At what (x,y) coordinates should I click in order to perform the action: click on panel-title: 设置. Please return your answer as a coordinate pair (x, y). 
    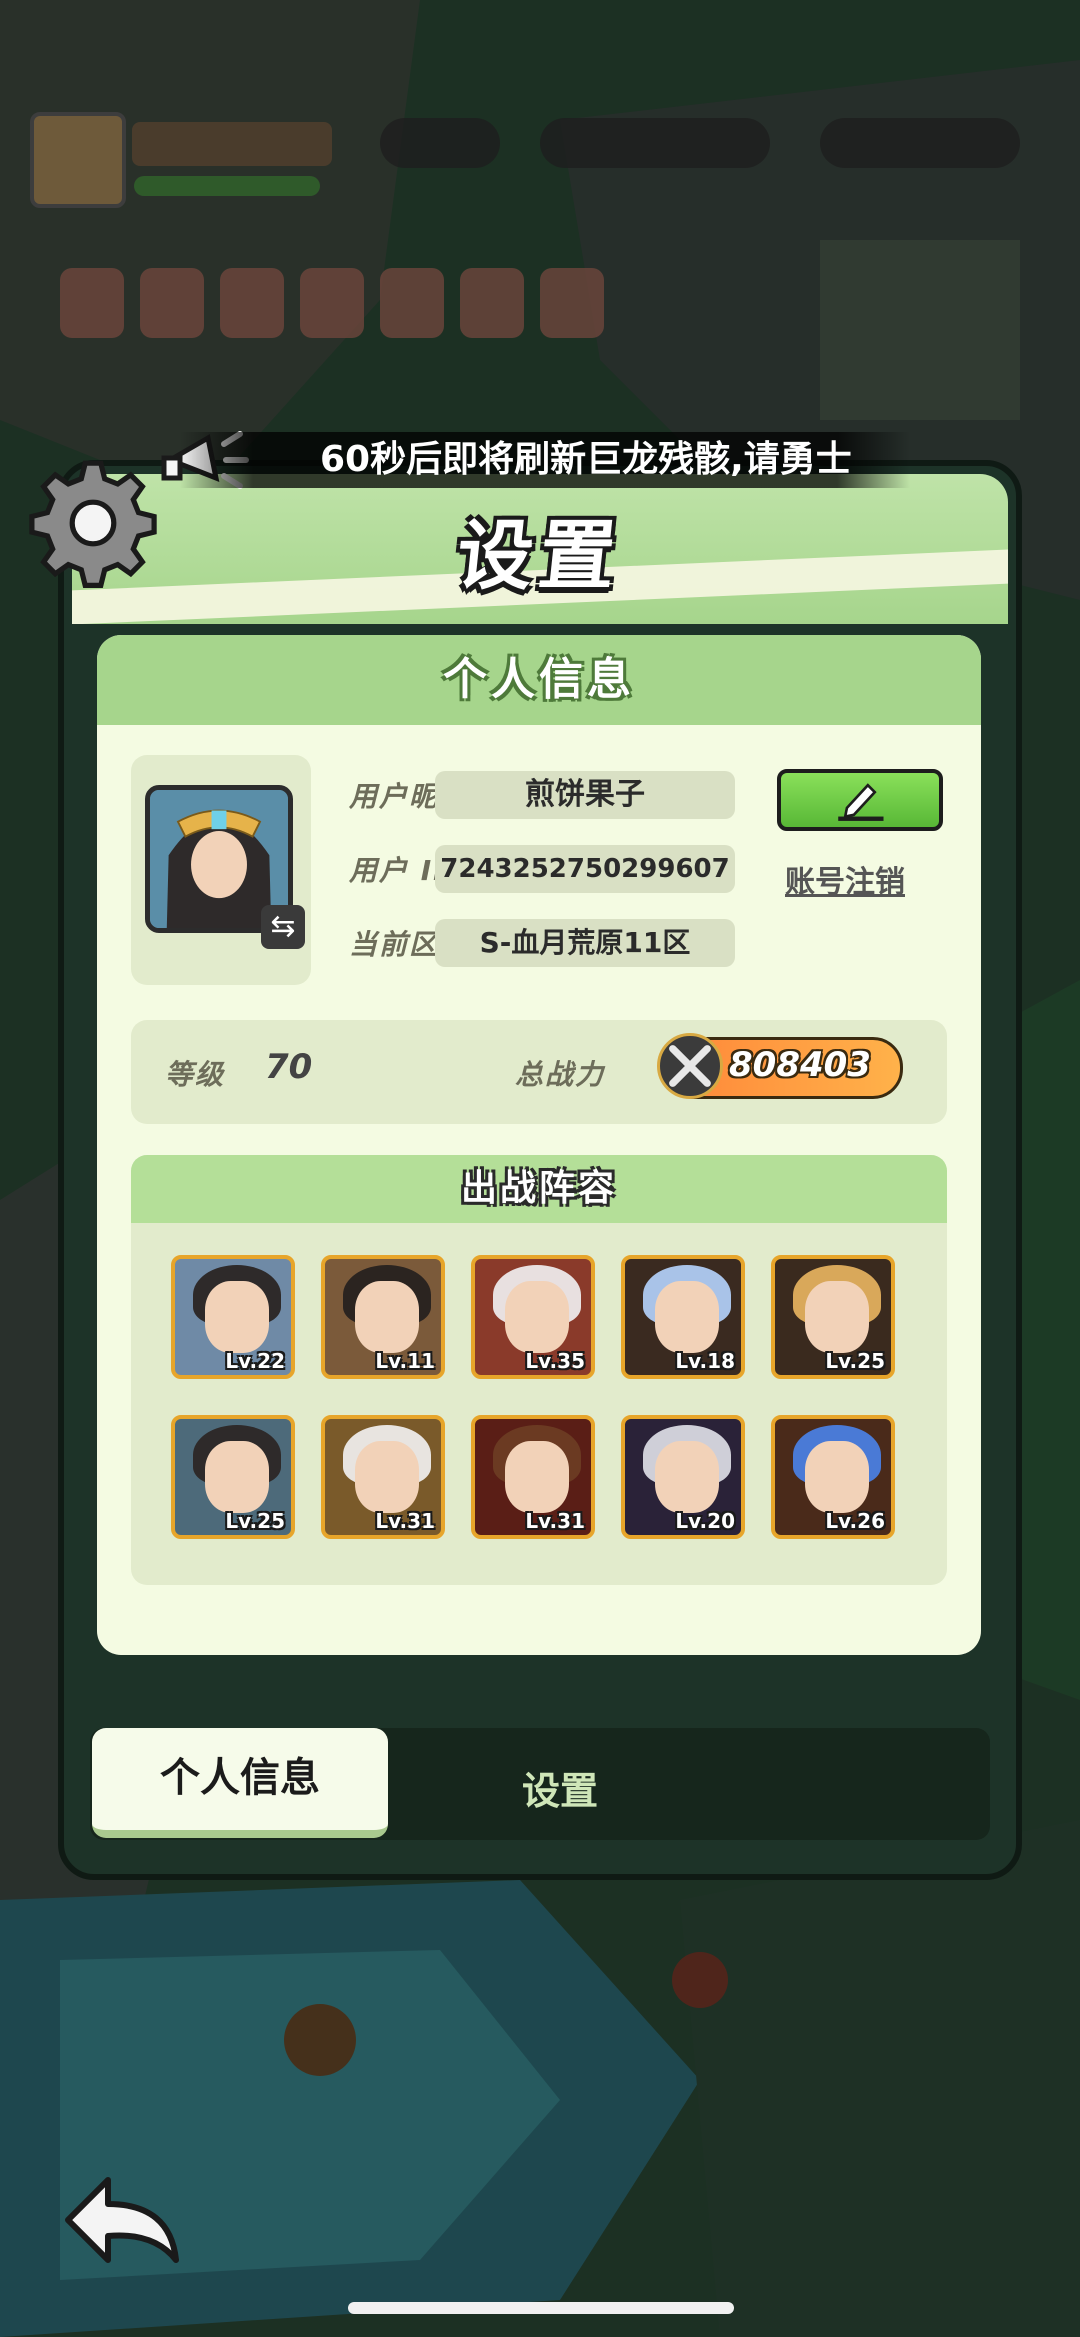
    Looking at the image, I should click on (539, 555).